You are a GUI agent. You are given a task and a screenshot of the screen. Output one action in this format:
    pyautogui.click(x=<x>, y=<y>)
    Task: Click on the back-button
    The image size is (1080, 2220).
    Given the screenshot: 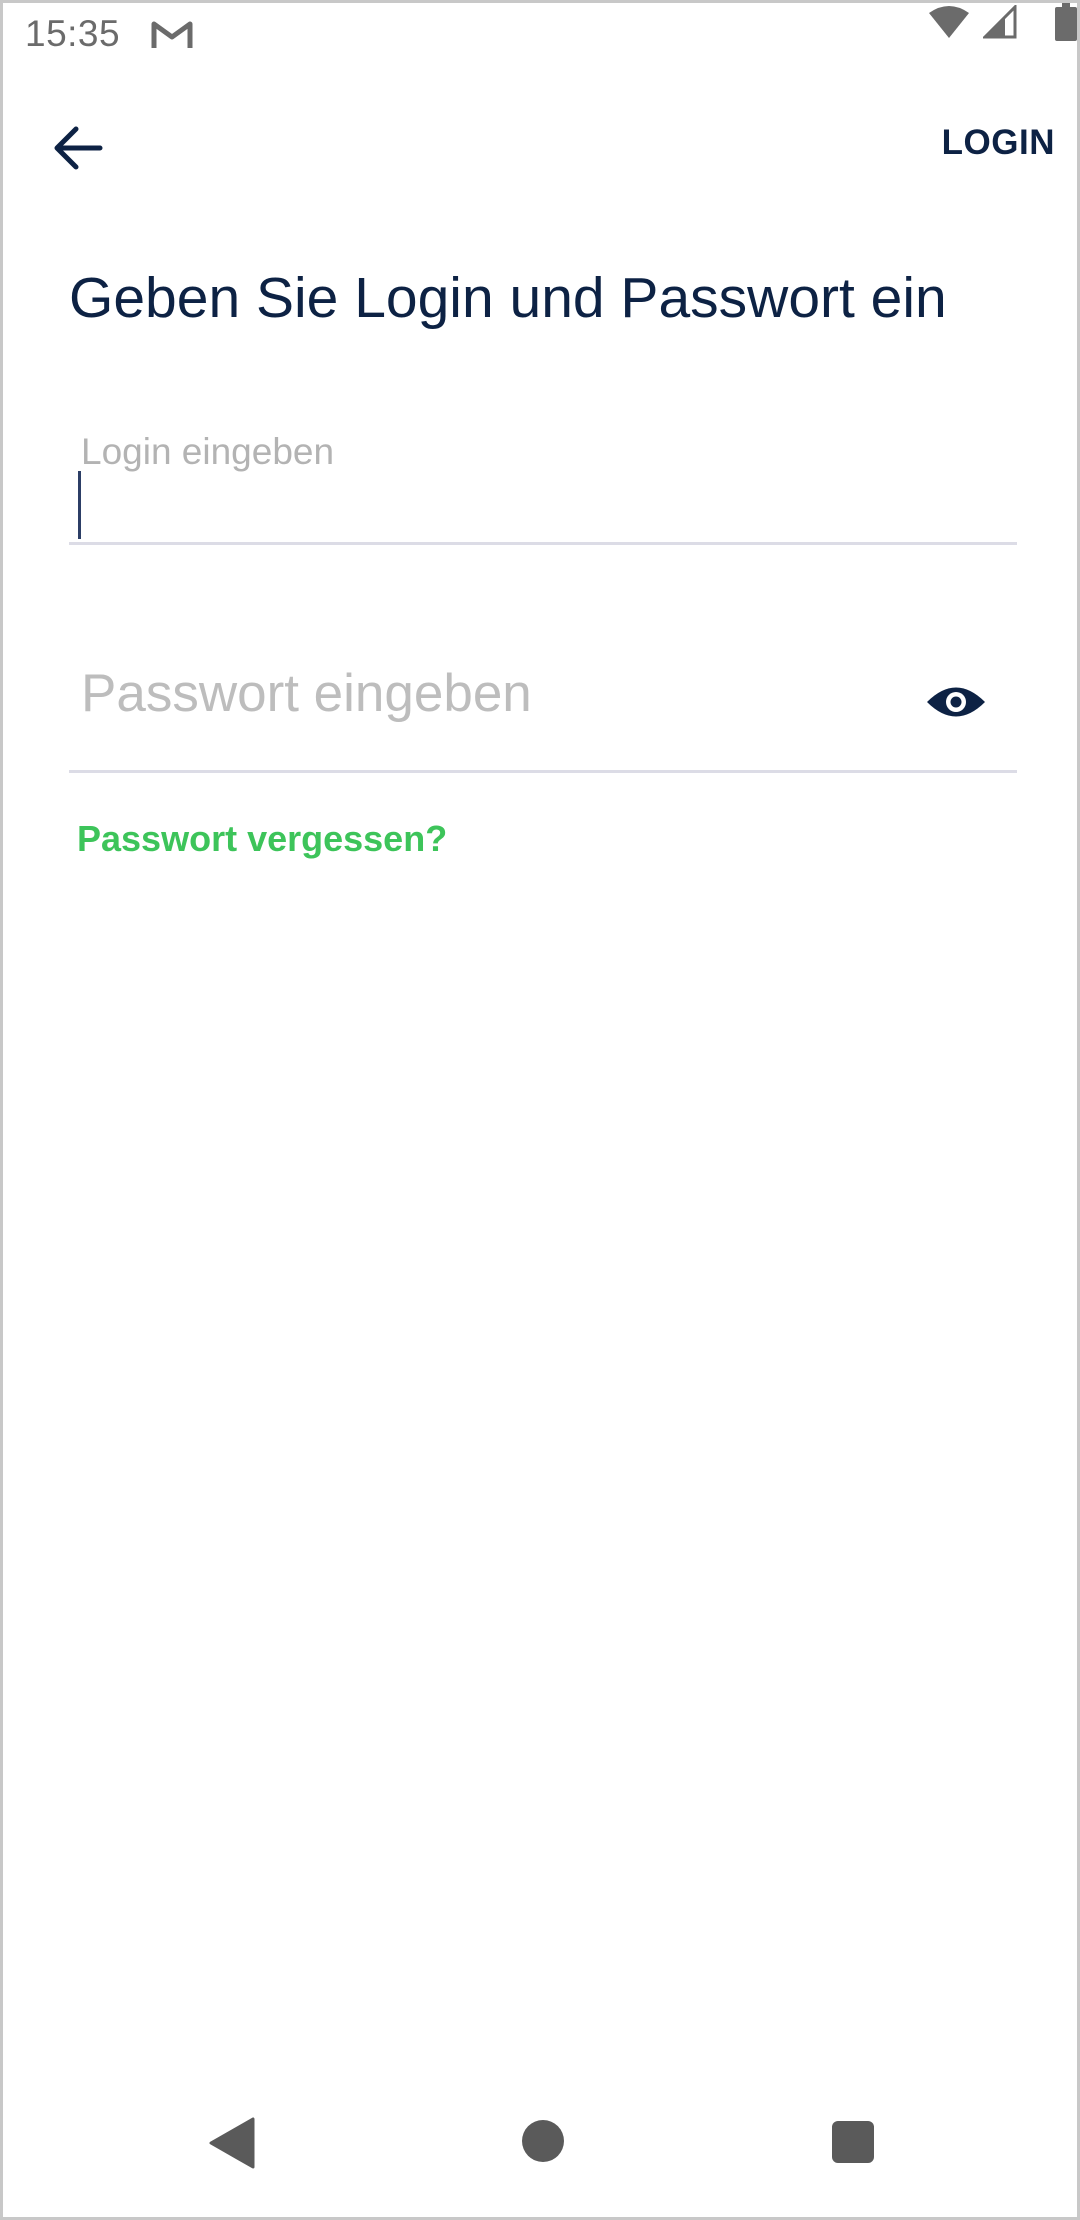 What is the action you would take?
    pyautogui.click(x=78, y=148)
    